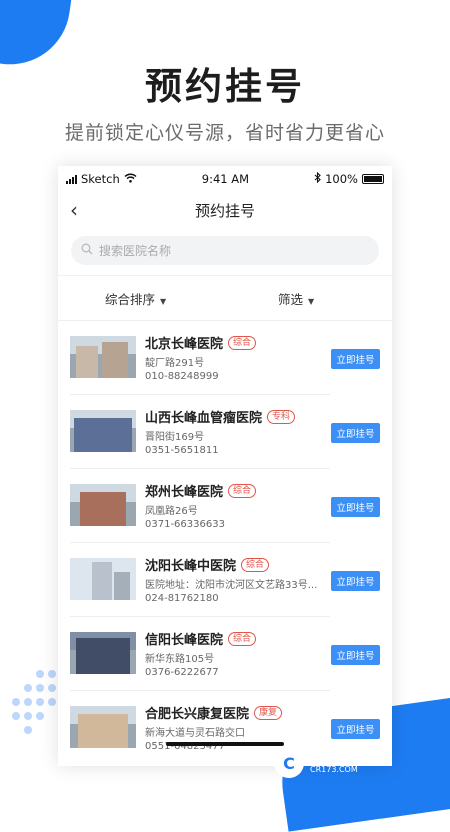 The height and width of the screenshot is (832, 450). Describe the element at coordinates (87, 250) in the screenshot. I see `search-icon` at that location.